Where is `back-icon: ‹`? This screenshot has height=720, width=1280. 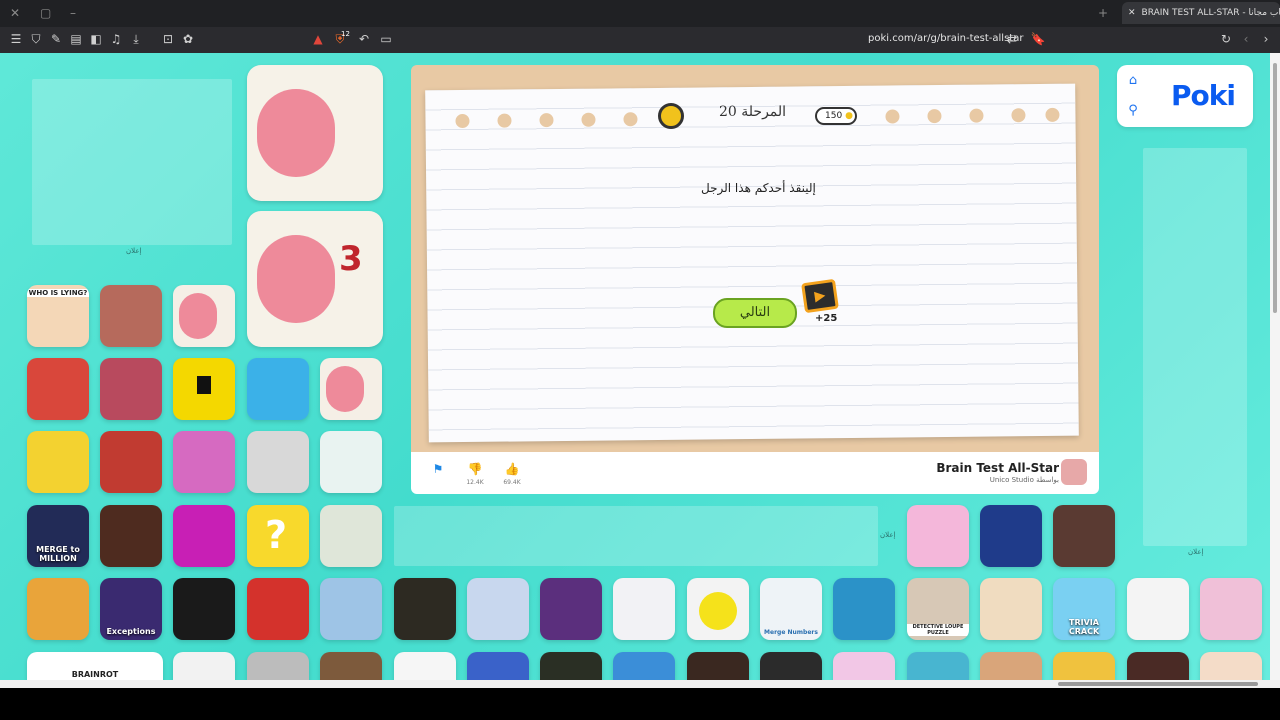 back-icon: ‹ is located at coordinates (1246, 39).